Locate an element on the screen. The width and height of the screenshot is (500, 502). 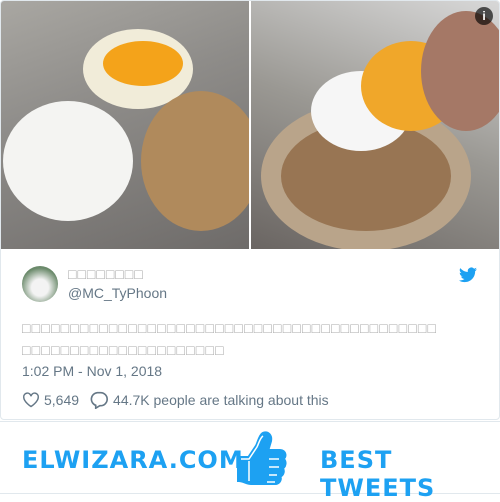
heart-icon is located at coordinates (31, 400).